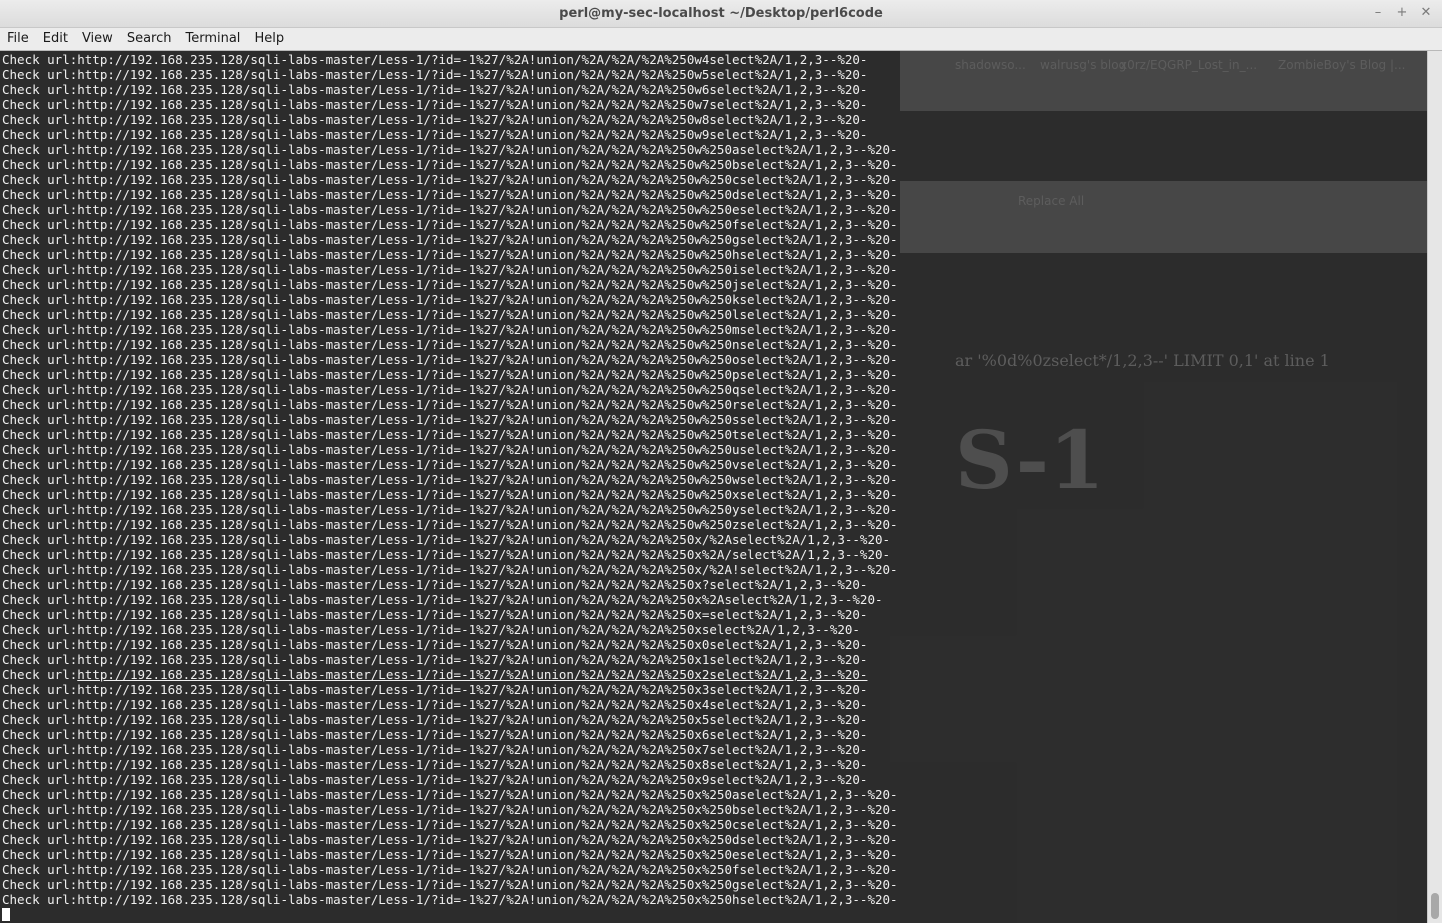  Describe the element at coordinates (1164, 81) in the screenshot. I see `ghost-bookmark-bar` at that location.